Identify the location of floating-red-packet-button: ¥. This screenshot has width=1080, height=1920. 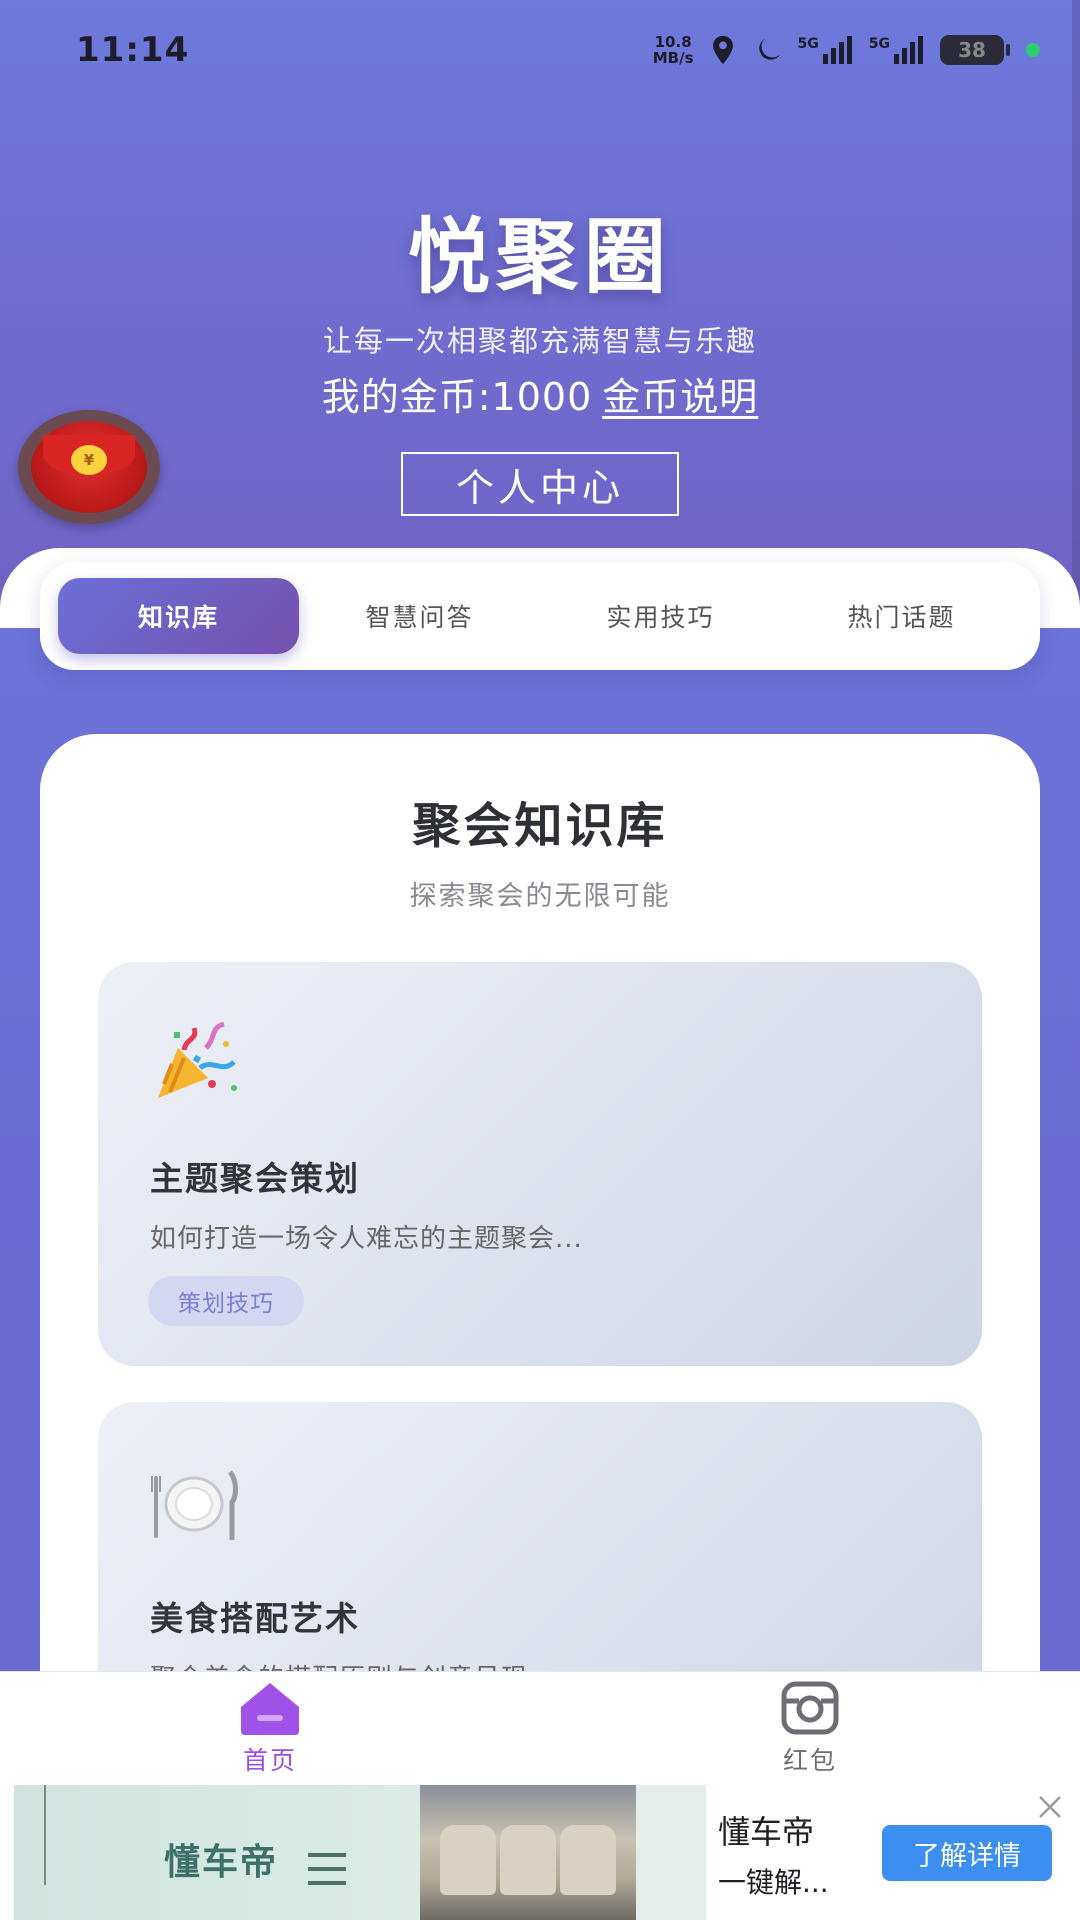
(89, 467).